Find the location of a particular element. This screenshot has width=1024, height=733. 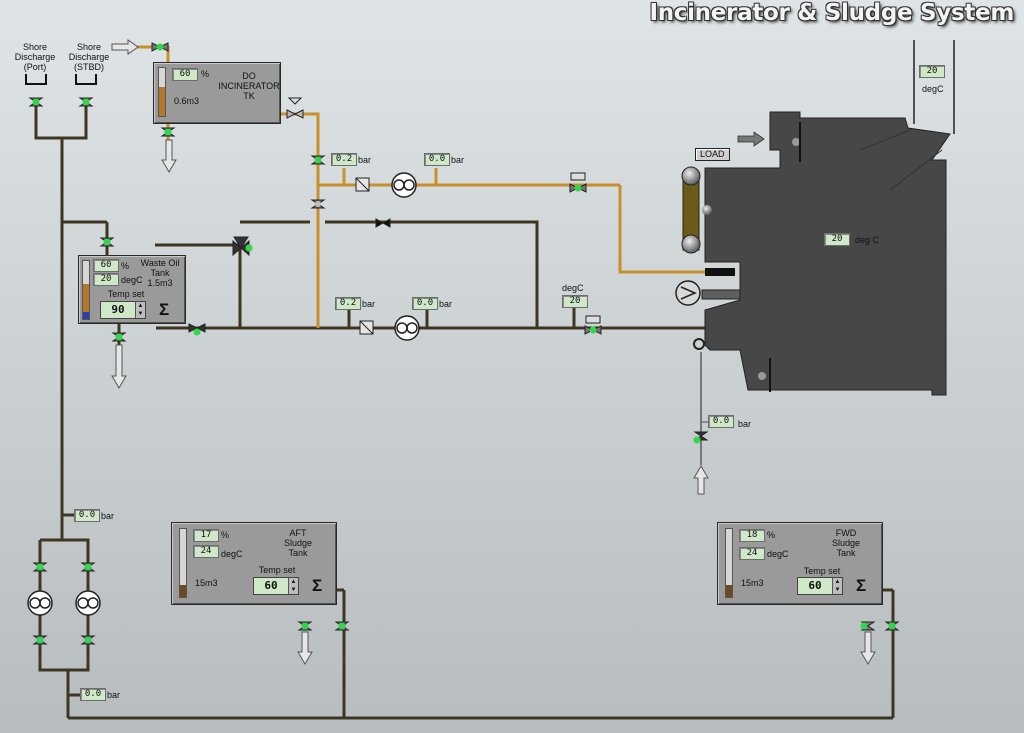

fwd-sludge-temp-readout: 24 is located at coordinates (752, 553).